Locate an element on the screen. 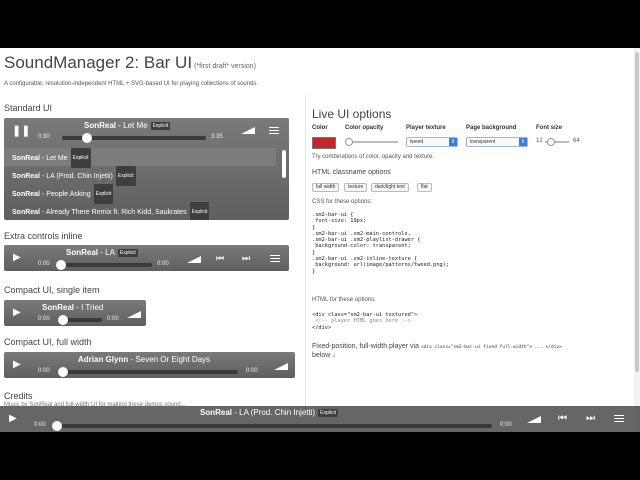 The image size is (640, 480). time-current: 0:30 is located at coordinates (44, 137).